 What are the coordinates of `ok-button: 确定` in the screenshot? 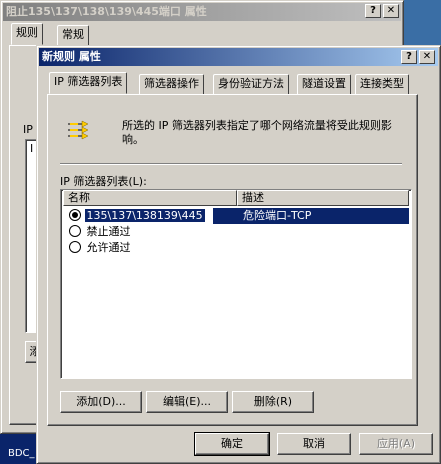 It's located at (232, 444).